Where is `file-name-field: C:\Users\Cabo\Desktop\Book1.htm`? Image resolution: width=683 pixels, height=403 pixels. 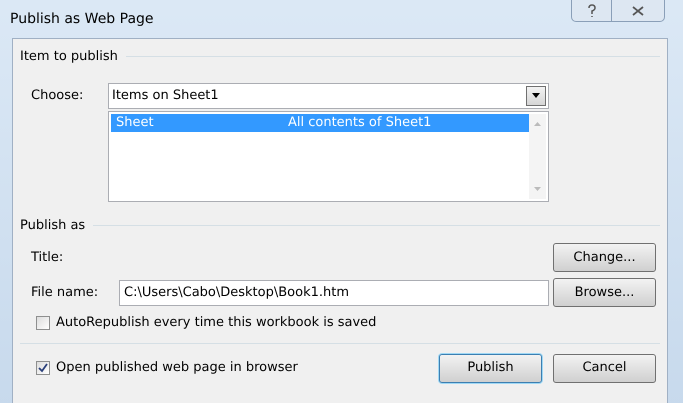 file-name-field: C:\Users\Cabo\Desktop\Book1.htm is located at coordinates (334, 293).